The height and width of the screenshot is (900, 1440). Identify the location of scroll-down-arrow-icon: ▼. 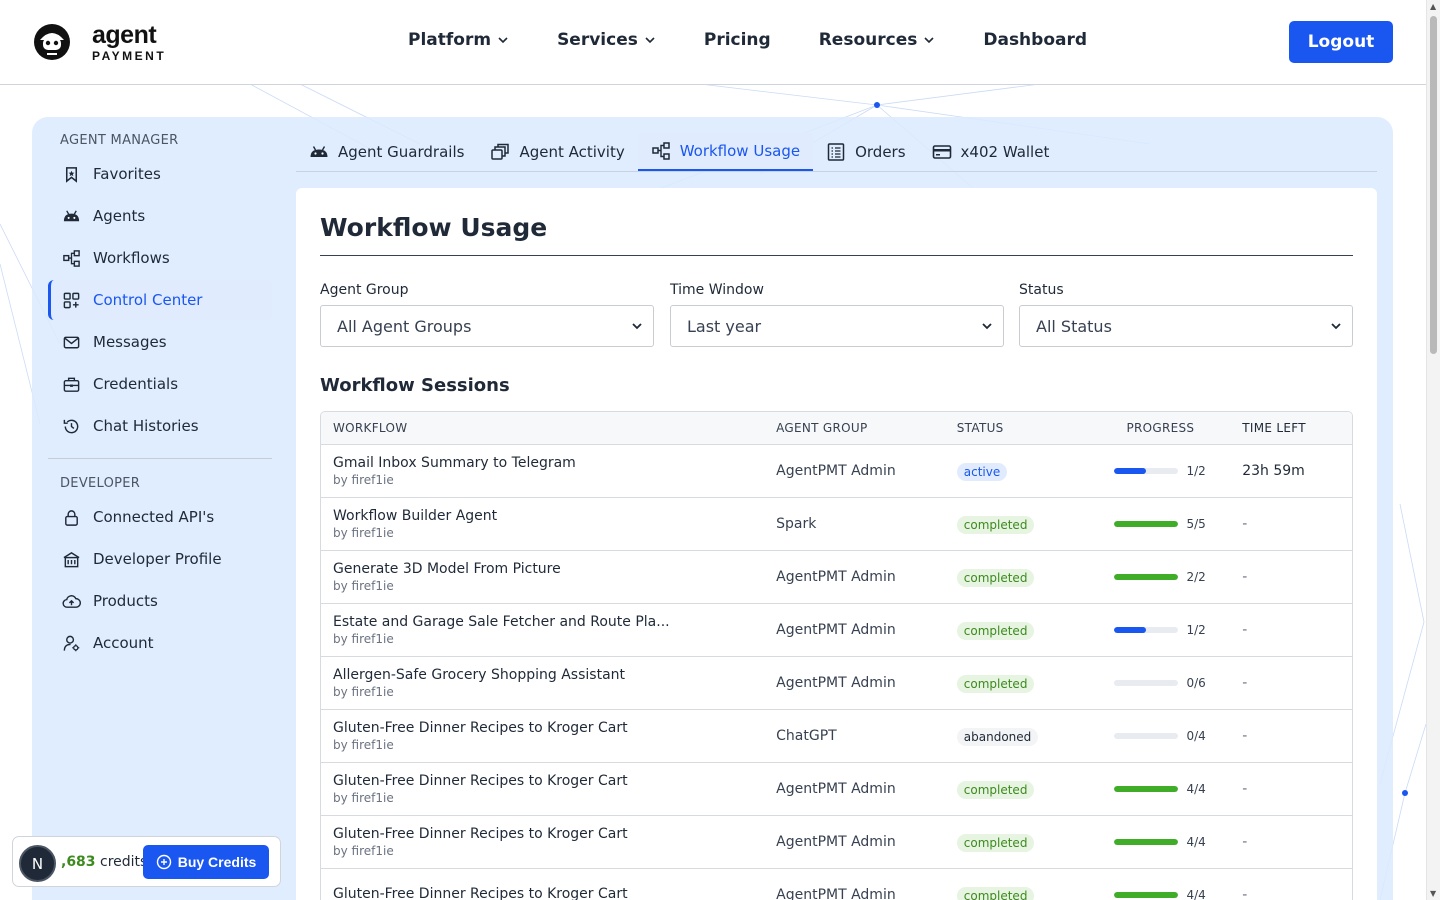
(1433, 893).